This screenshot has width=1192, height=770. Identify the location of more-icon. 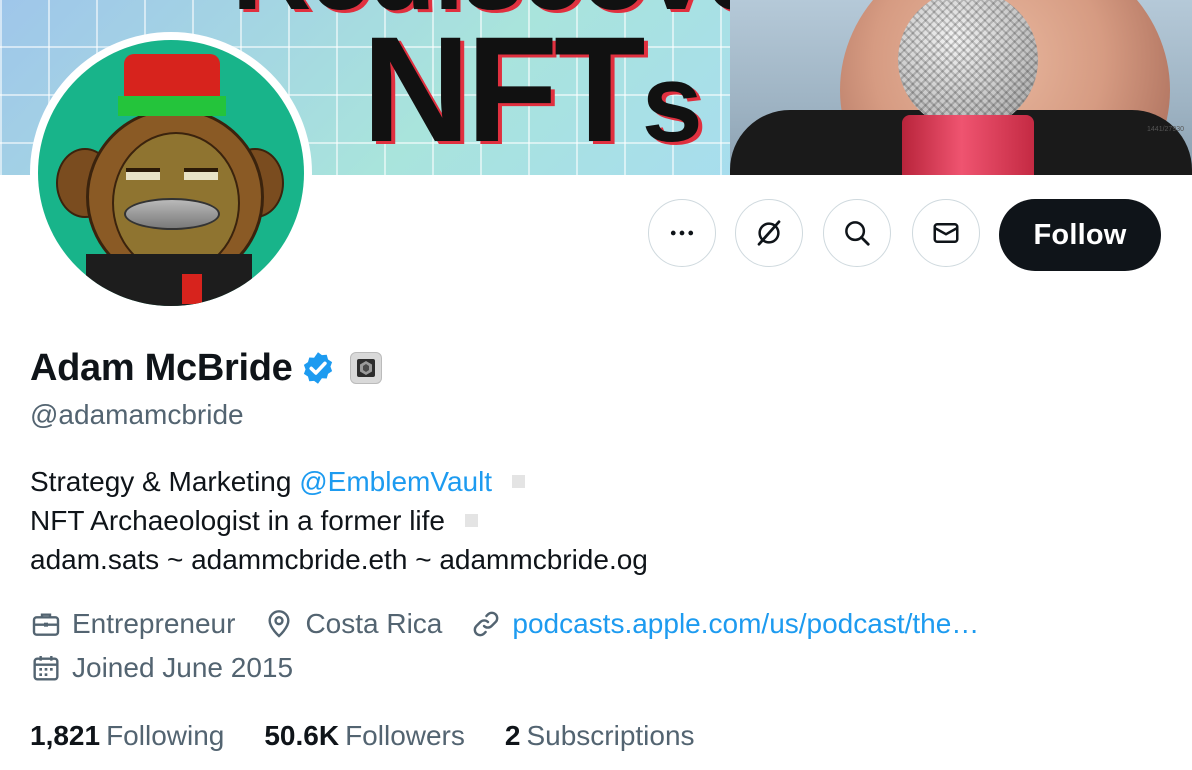
(682, 233).